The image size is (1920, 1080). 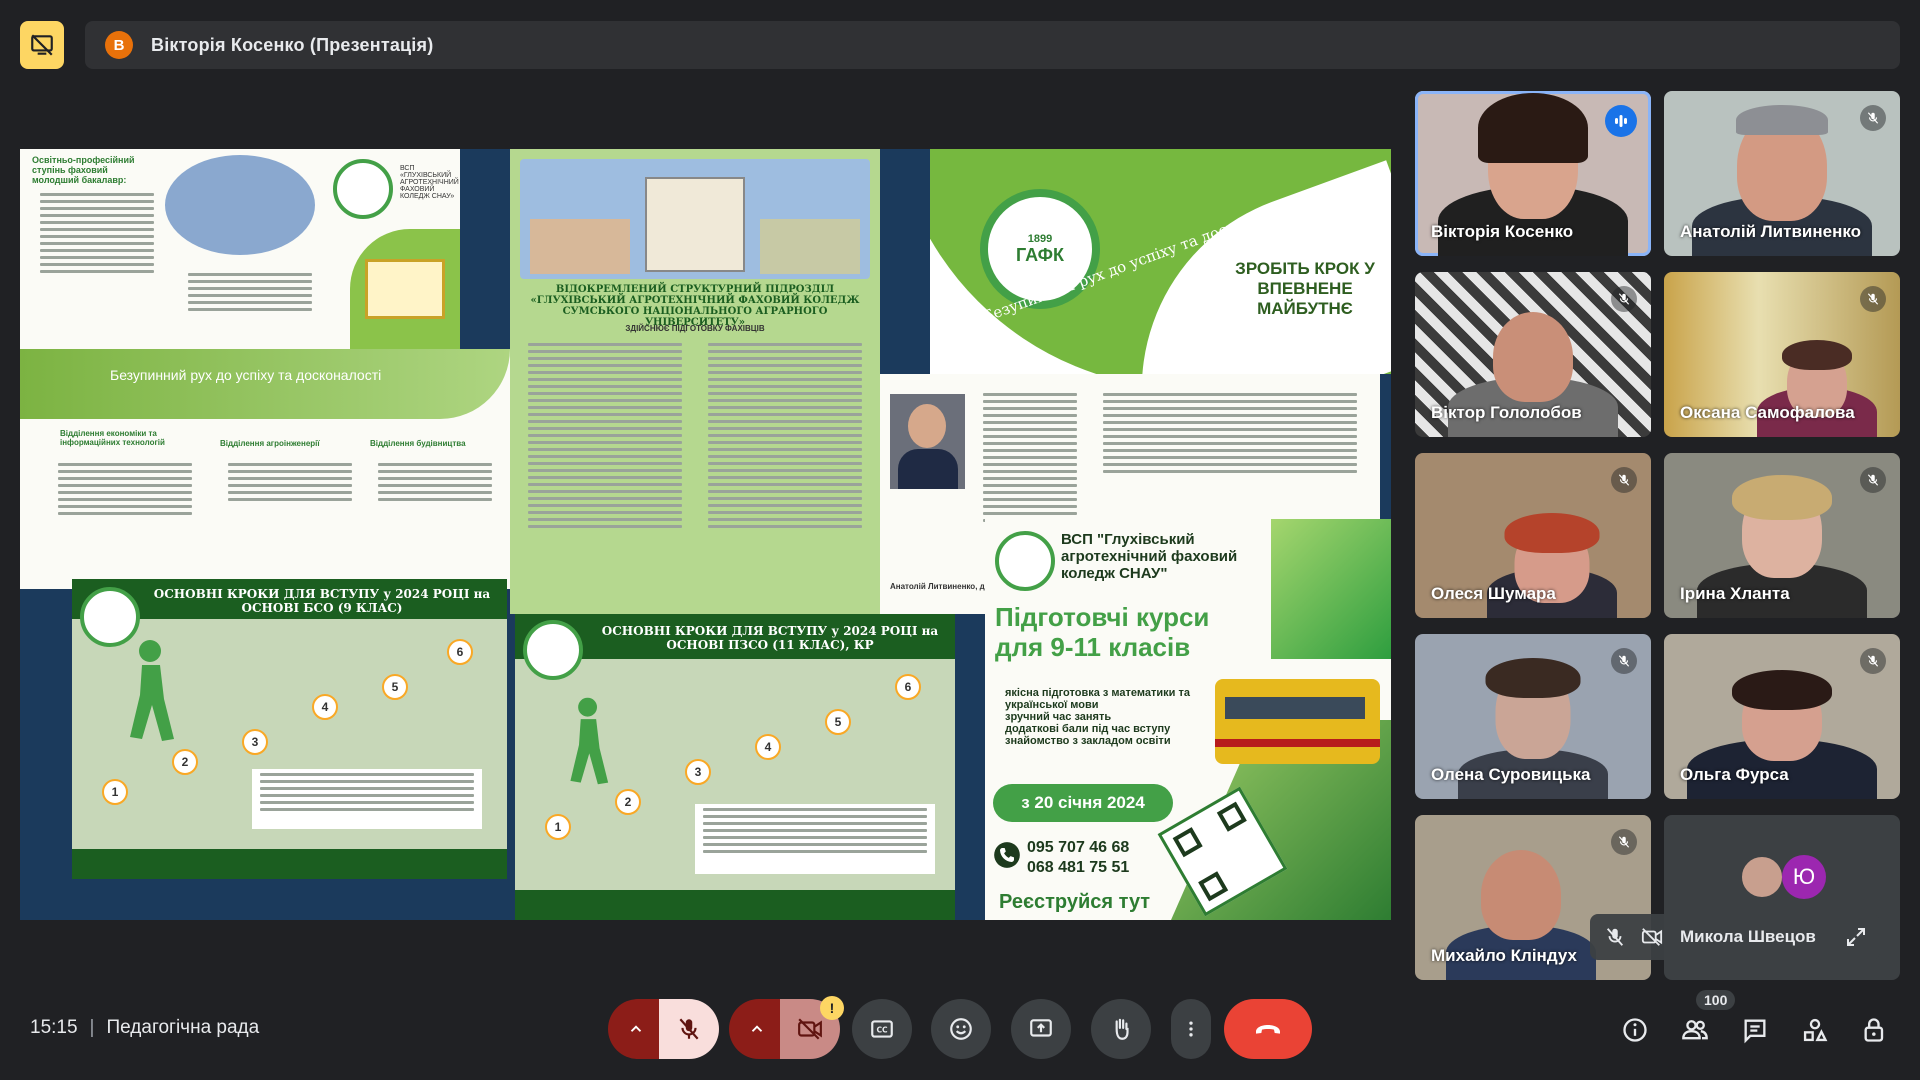 I want to click on participant-tile: Віктор Гололобов, so click(x=1533, y=354).